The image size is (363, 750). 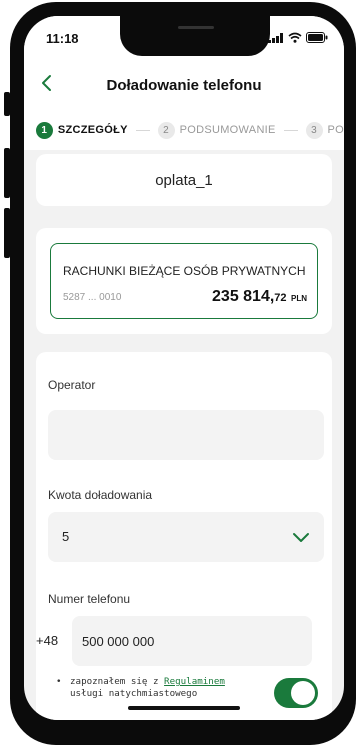 What do you see at coordinates (275, 37) in the screenshot?
I see `signal-icon` at bounding box center [275, 37].